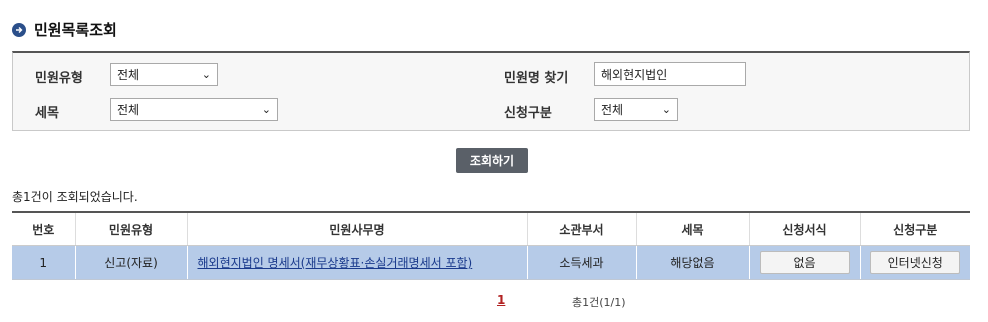  What do you see at coordinates (581, 228) in the screenshot?
I see `header-dept: 소관부서` at bounding box center [581, 228].